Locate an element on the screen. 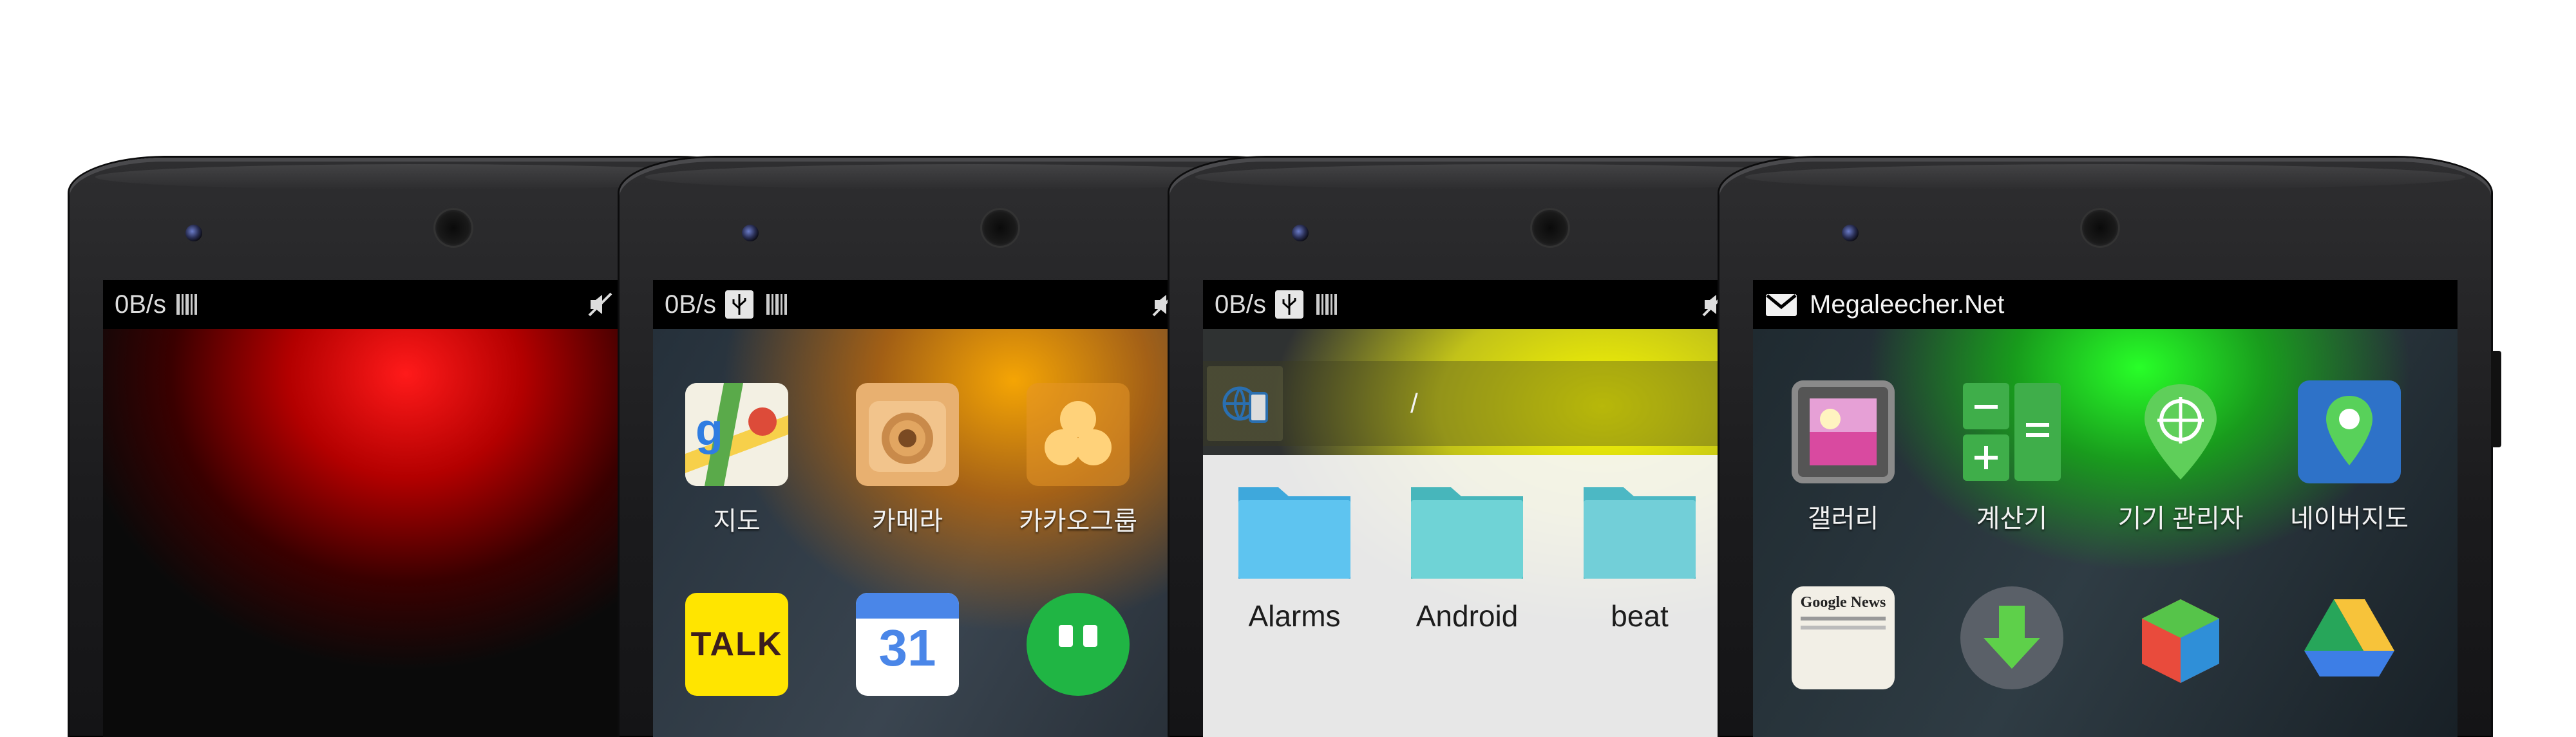 The width and height of the screenshot is (2576, 737). mute-icon is located at coordinates (600, 304).